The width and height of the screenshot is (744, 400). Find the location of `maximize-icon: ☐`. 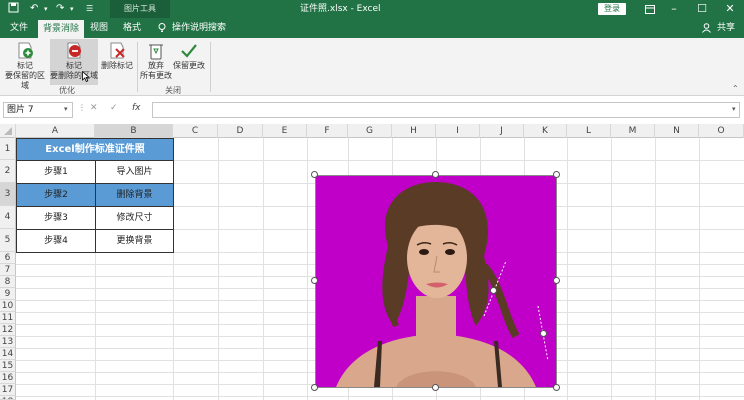

maximize-icon: ☐ is located at coordinates (702, 9).